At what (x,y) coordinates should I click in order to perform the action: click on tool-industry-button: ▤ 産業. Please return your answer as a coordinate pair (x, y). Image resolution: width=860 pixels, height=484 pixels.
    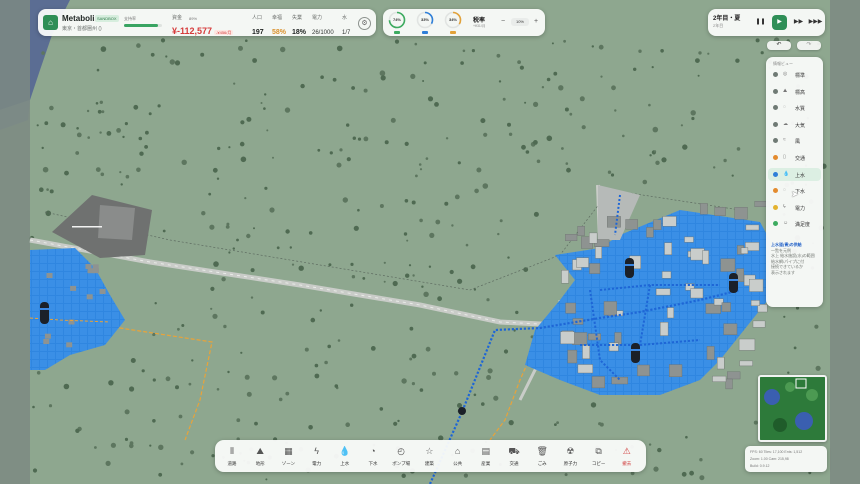
    Looking at the image, I should click on (486, 456).